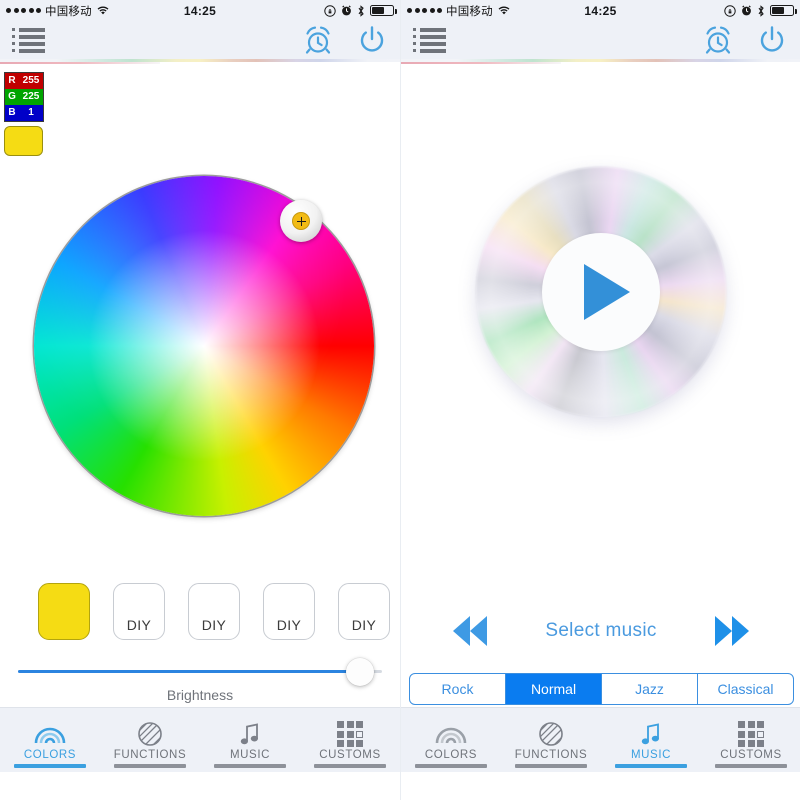 The height and width of the screenshot is (800, 800). What do you see at coordinates (23, 141) in the screenshot?
I see `current-color-swatch` at bounding box center [23, 141].